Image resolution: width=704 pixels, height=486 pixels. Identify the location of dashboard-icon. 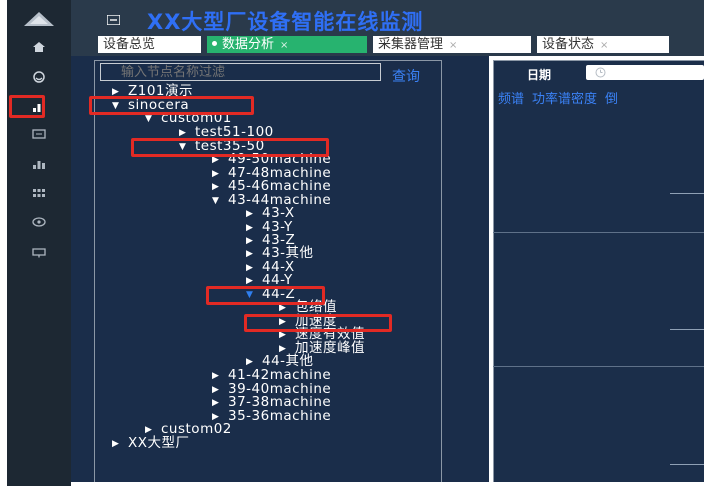
(39, 77).